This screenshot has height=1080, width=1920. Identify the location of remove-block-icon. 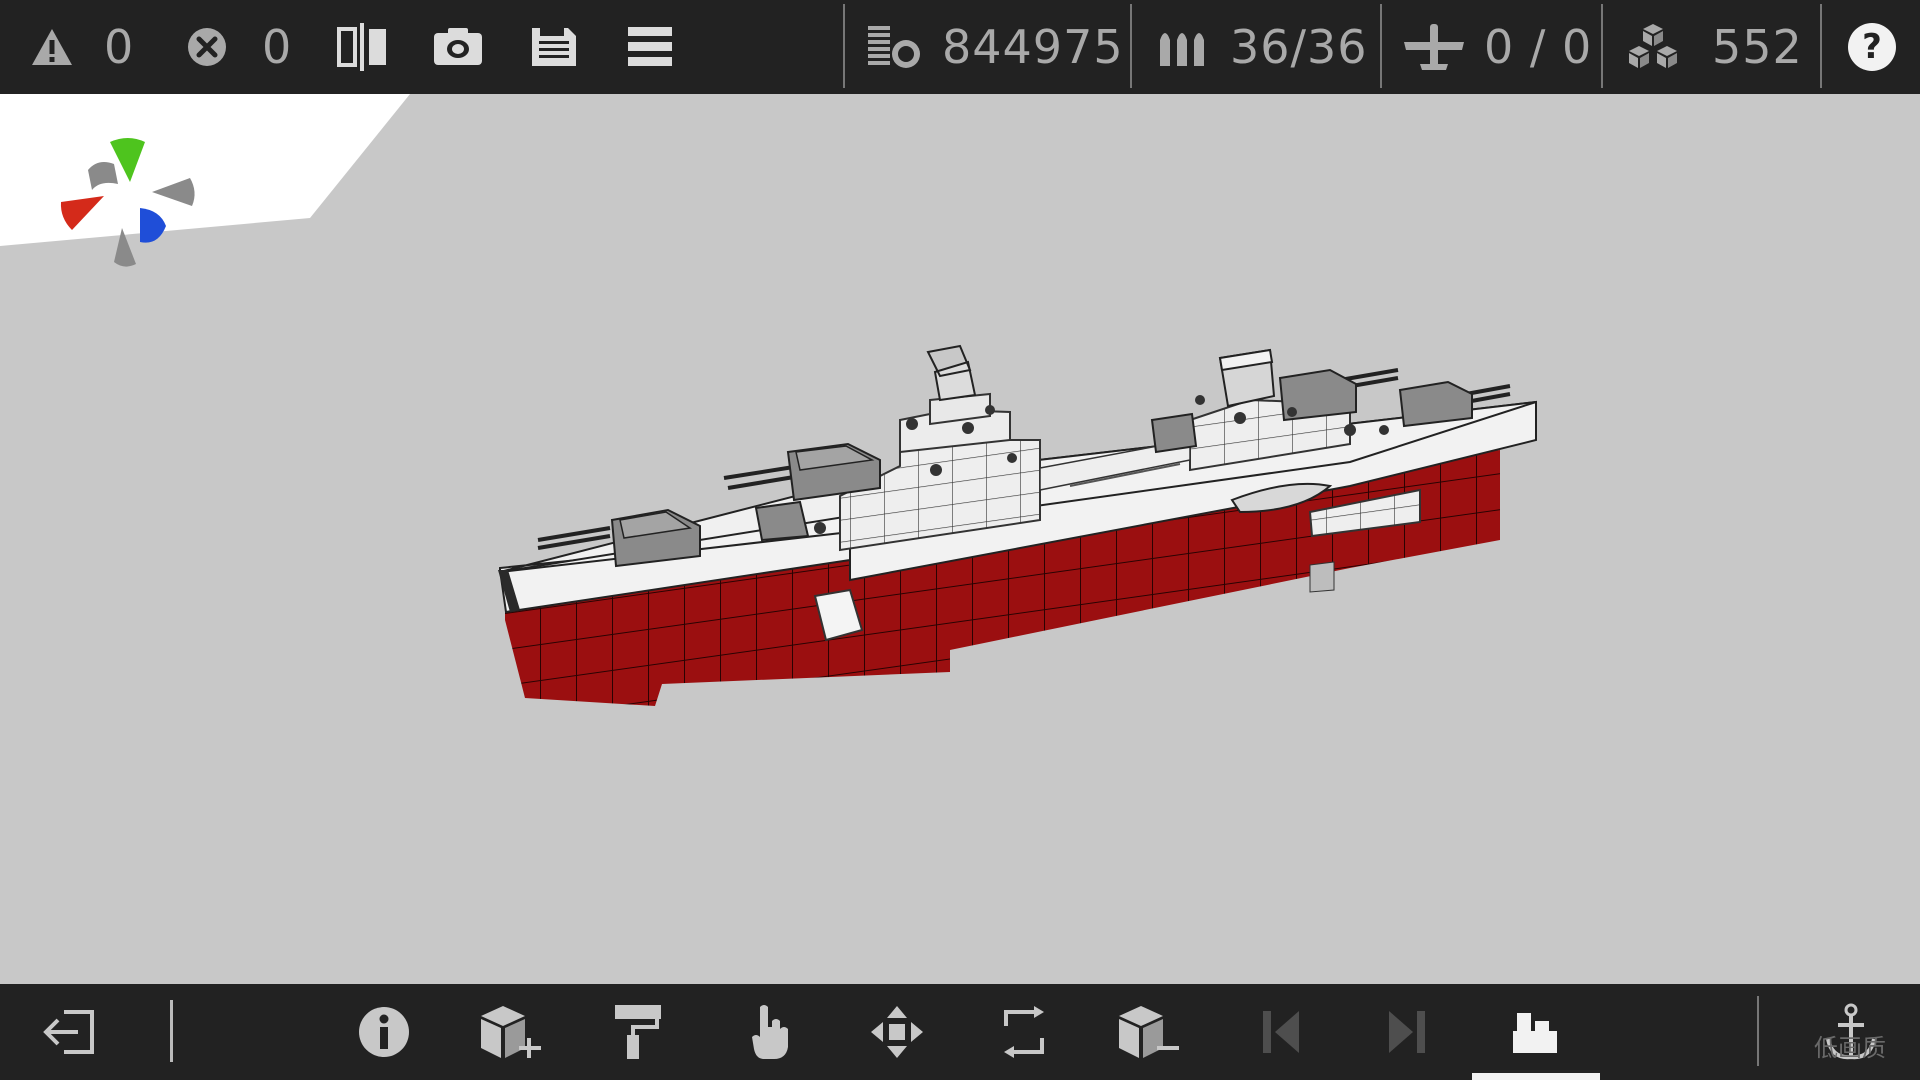
(1149, 1032).